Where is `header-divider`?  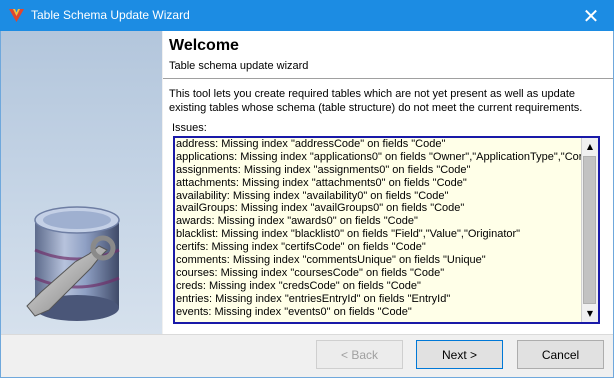
header-divider is located at coordinates (388, 78).